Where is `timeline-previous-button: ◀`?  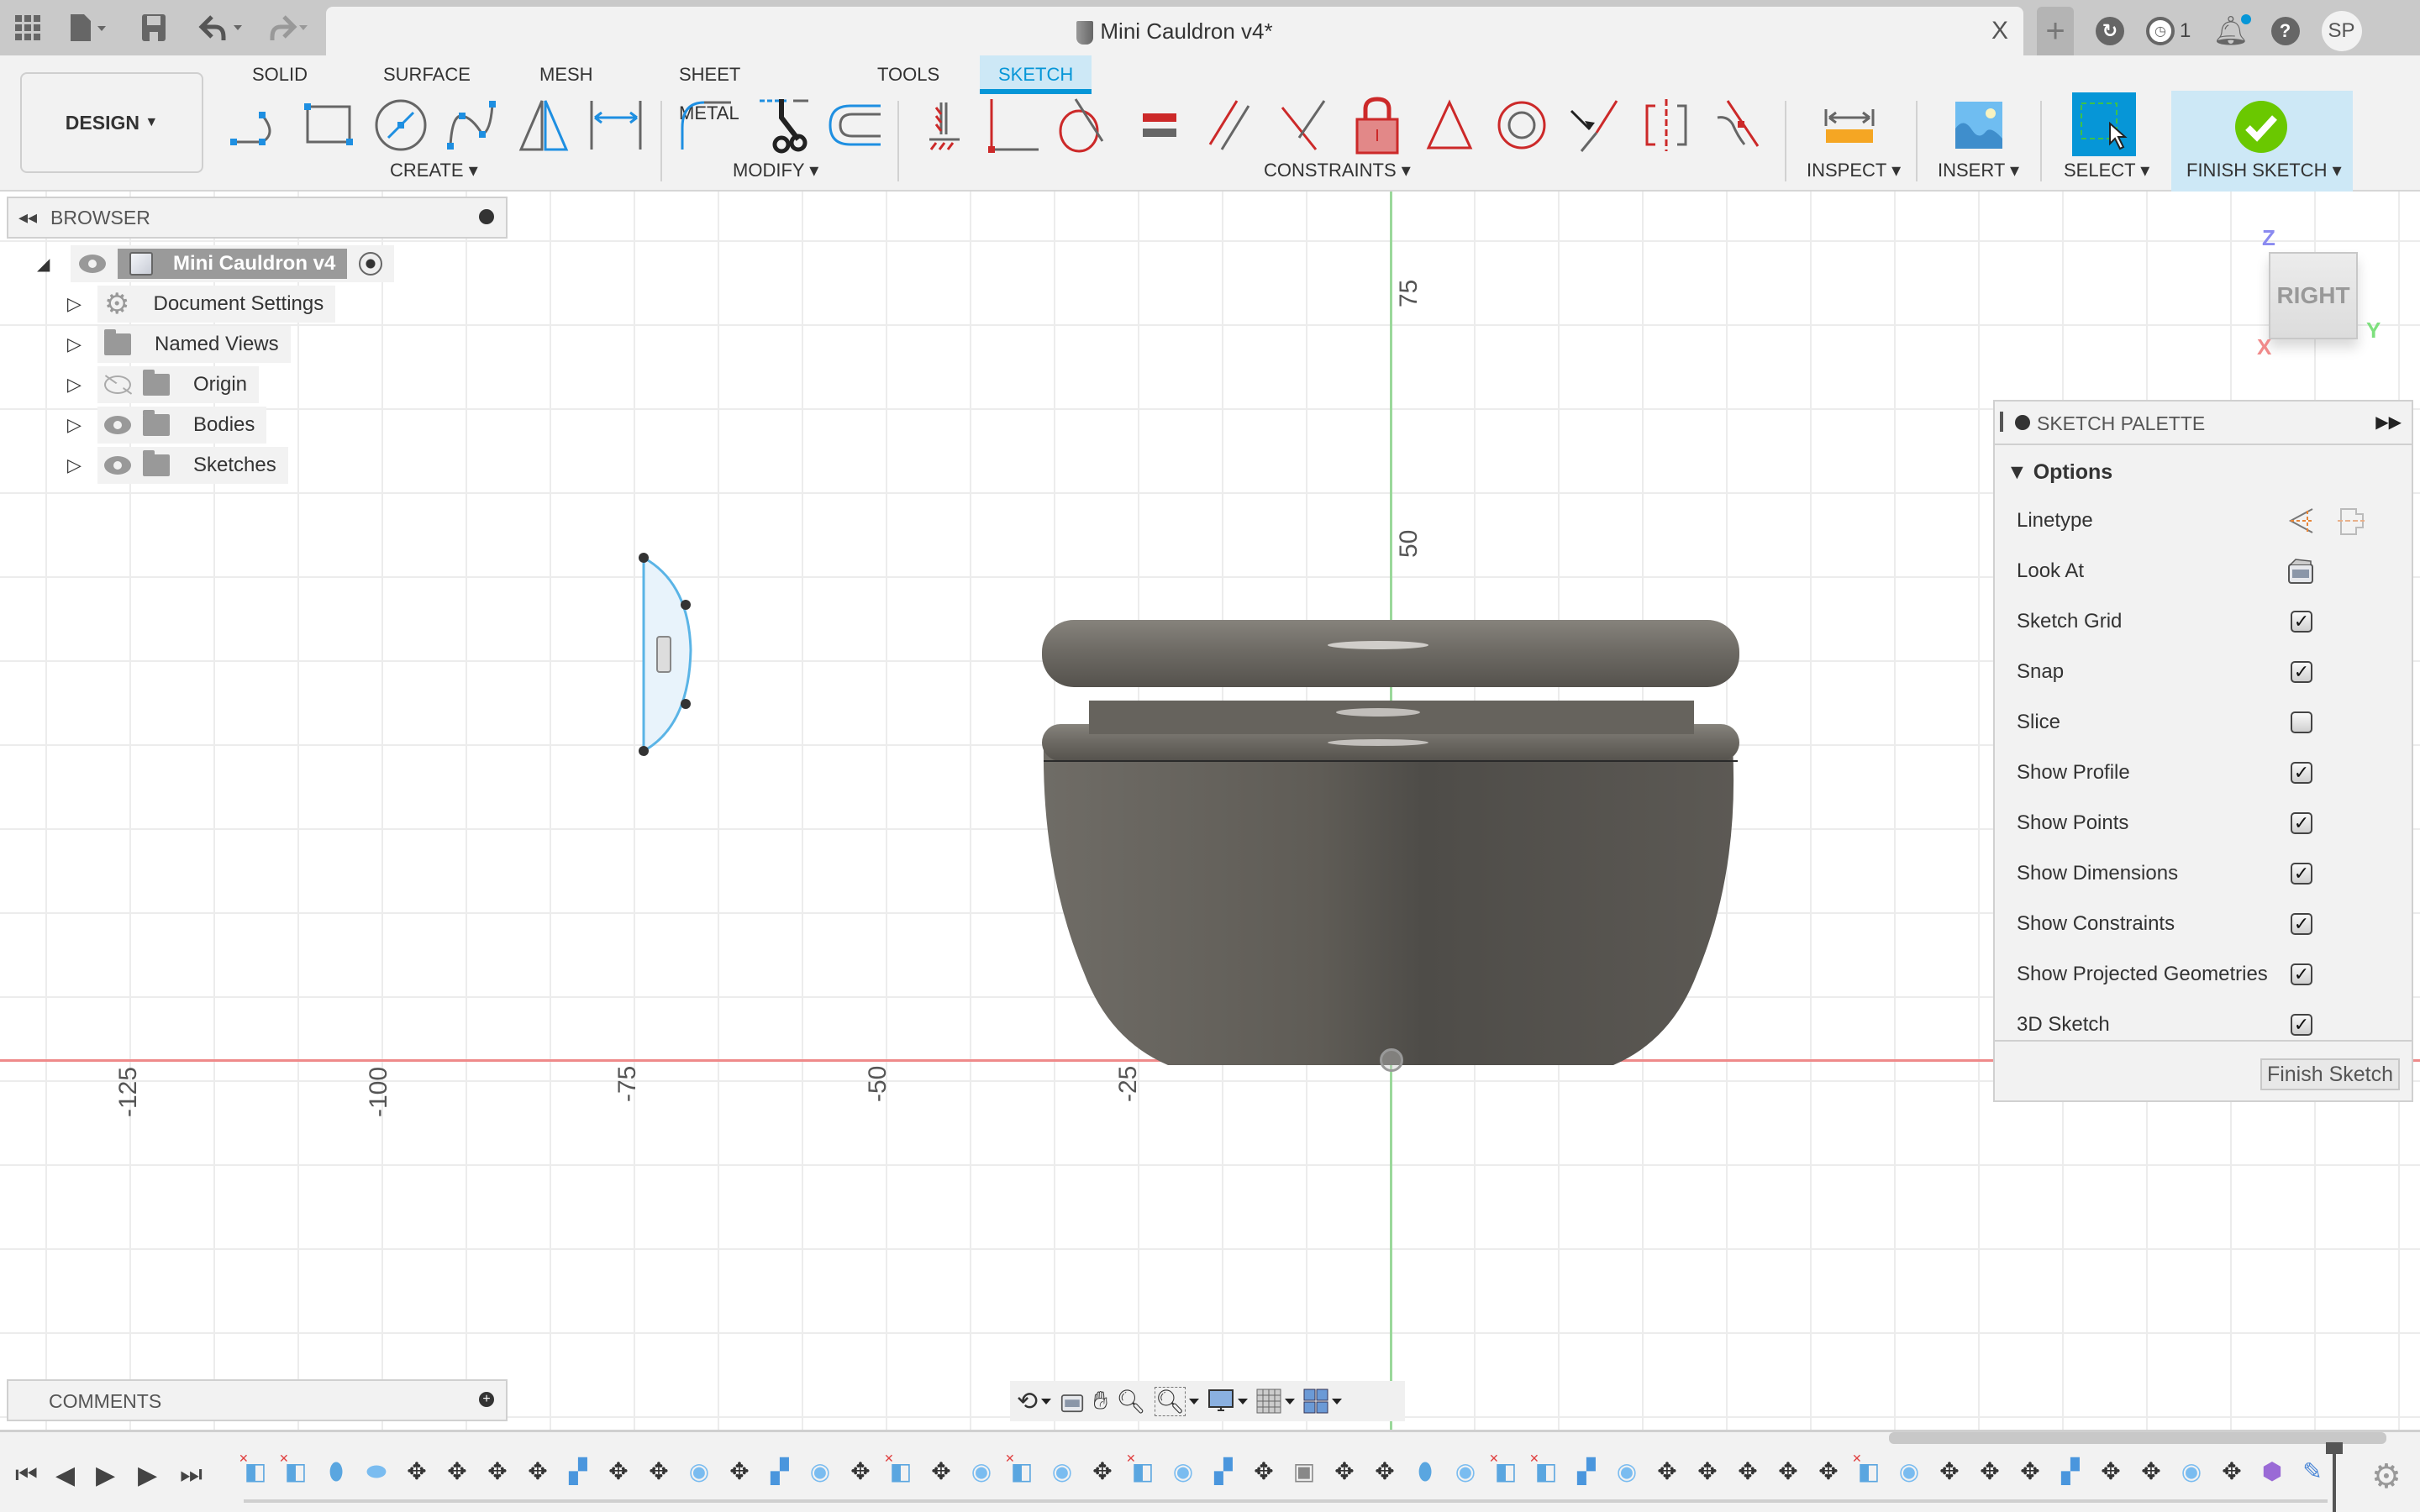
timeline-previous-button: ◀ is located at coordinates (65, 1475).